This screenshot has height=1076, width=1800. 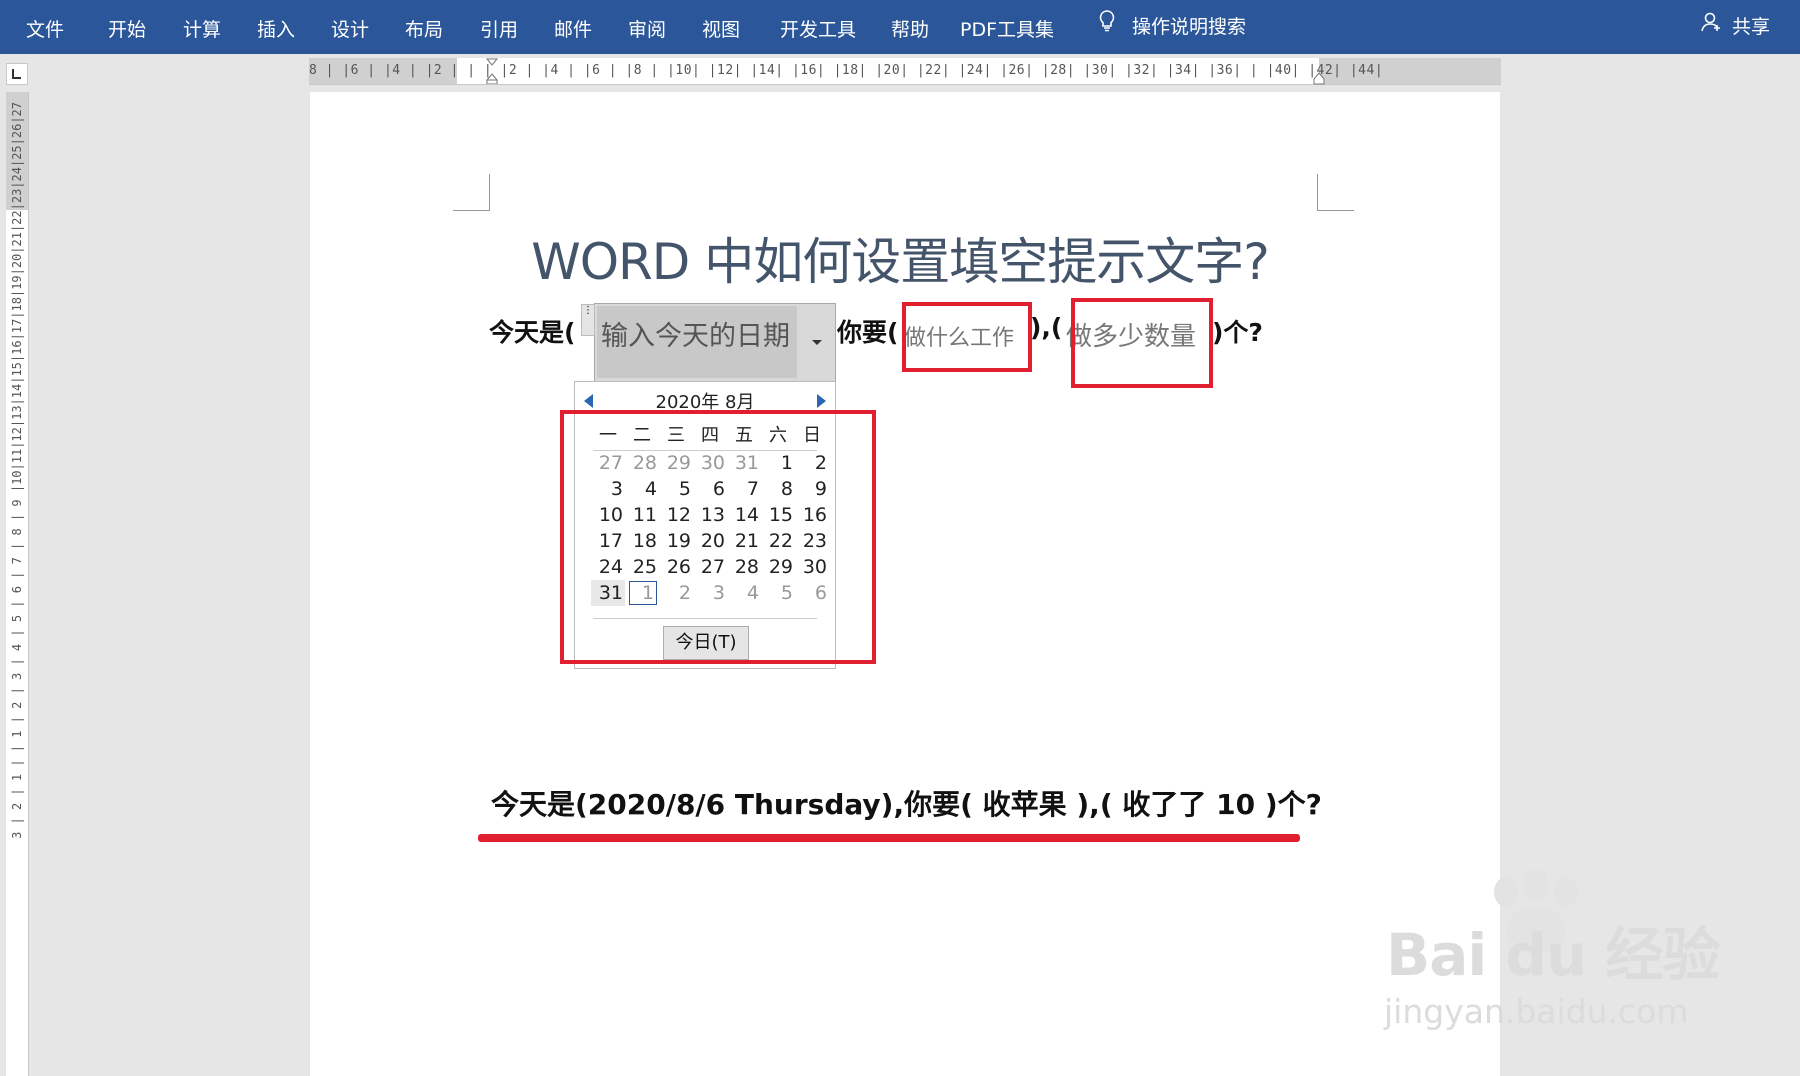 I want to click on line1-prefix: 今天是(, so click(x=532, y=332).